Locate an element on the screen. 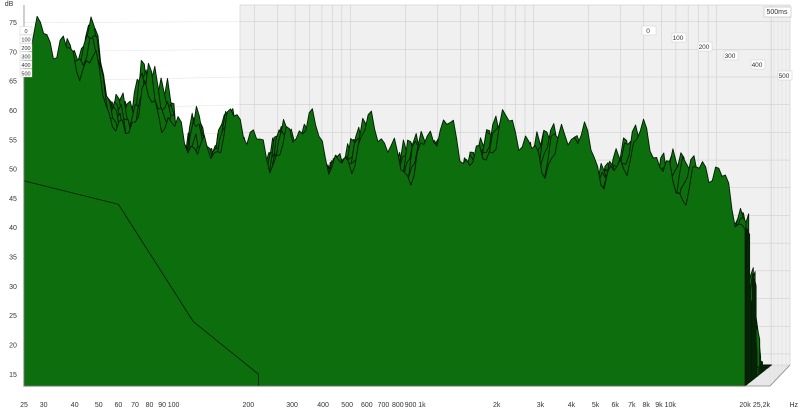 This screenshot has height=414, width=800. depth-tick-label: 300 is located at coordinates (25, 58).